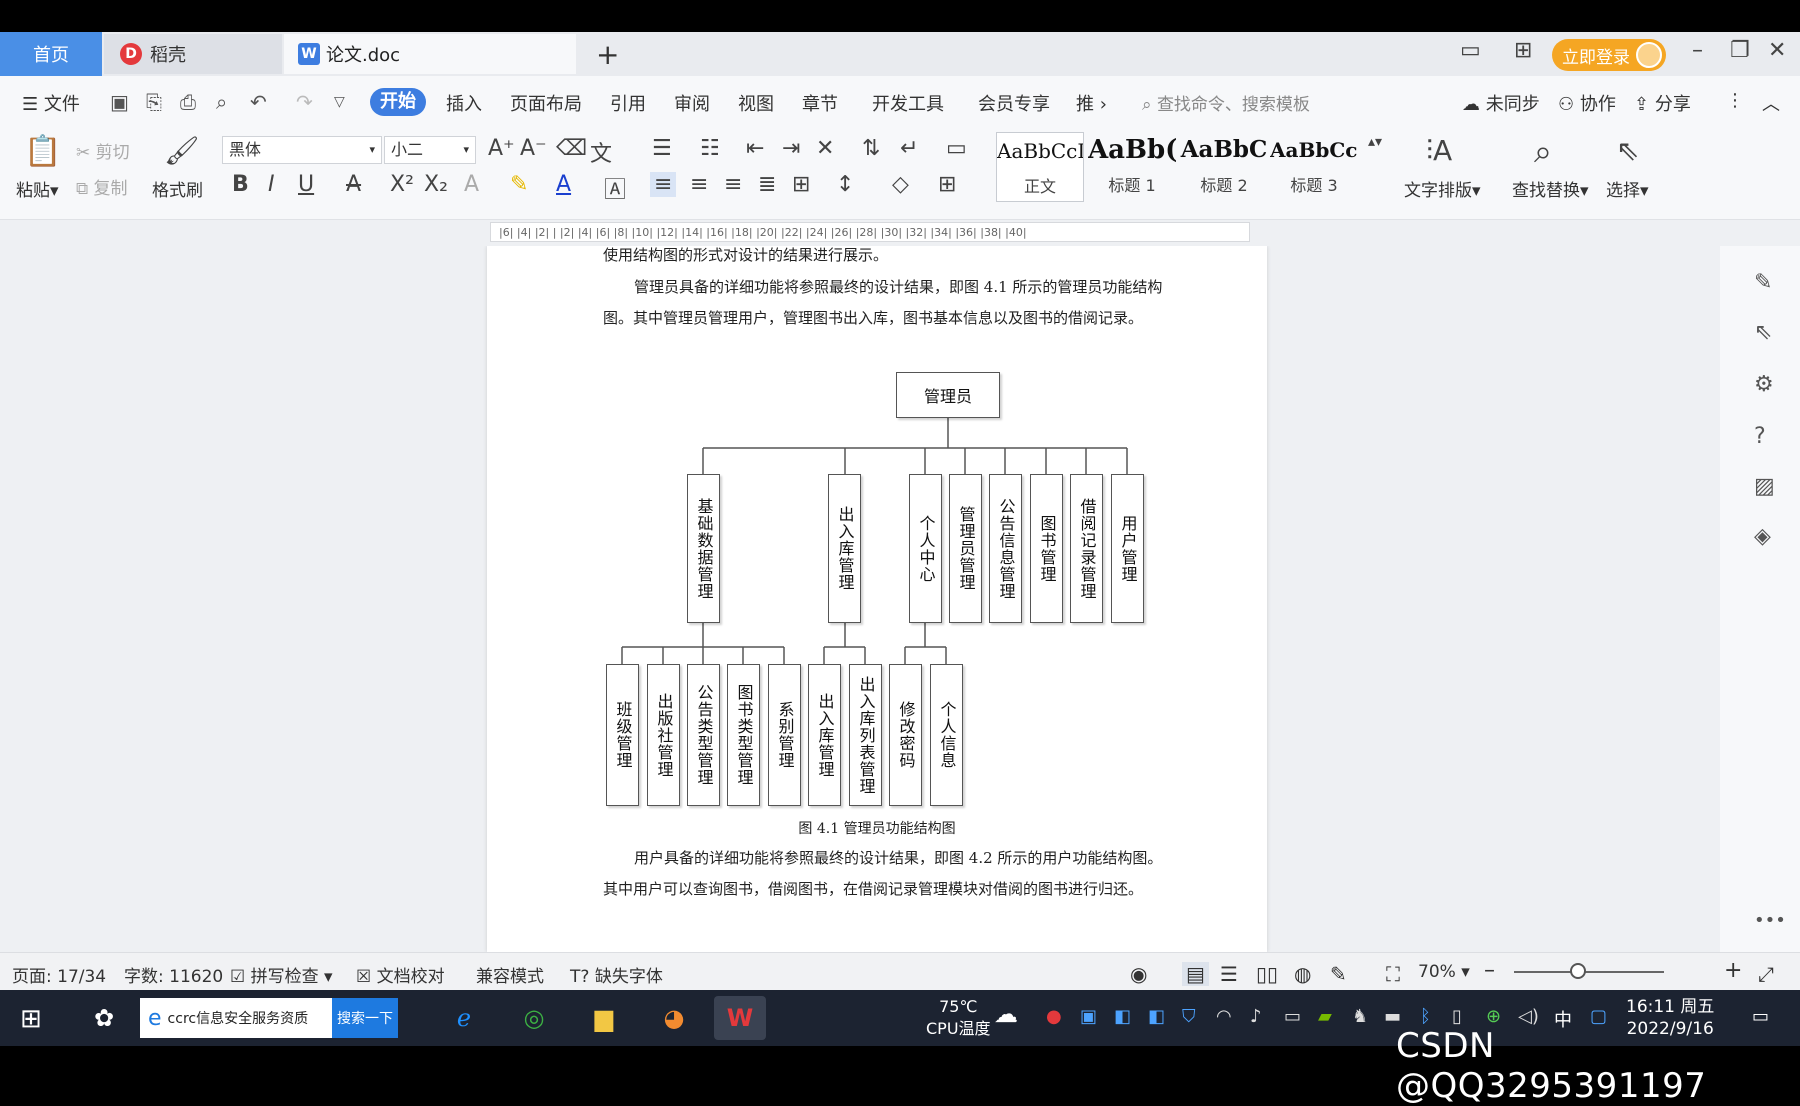 This screenshot has width=1800, height=1106. What do you see at coordinates (1528, 1016) in the screenshot?
I see `volume-icon: ◁)` at bounding box center [1528, 1016].